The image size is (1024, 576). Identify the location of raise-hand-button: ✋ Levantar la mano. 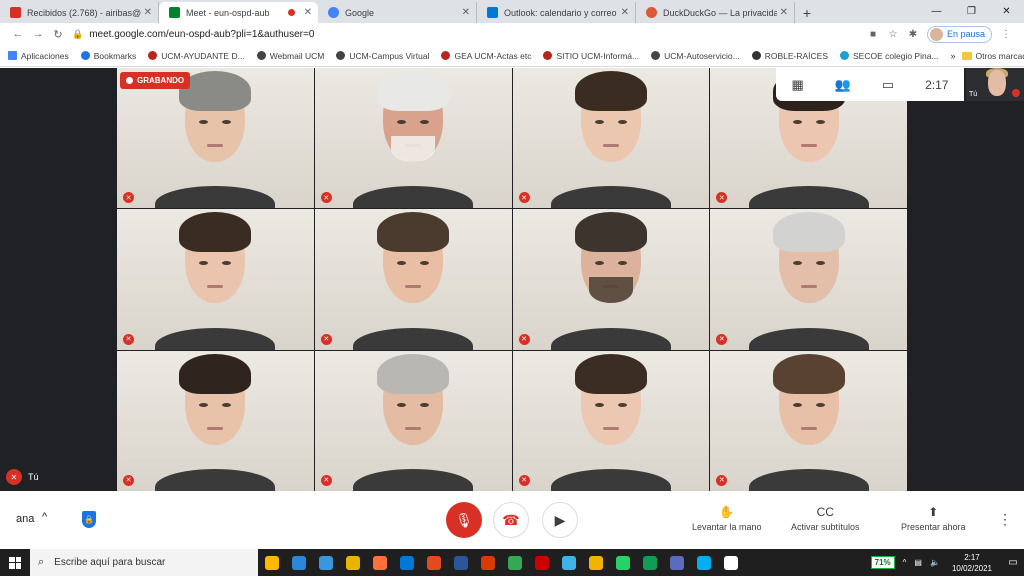
(727, 518).